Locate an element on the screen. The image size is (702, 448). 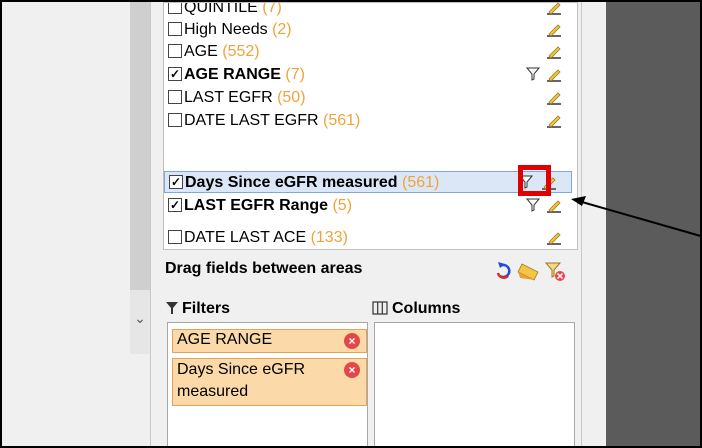
field-item: ✓ LAST EGFR Range (5) is located at coordinates (370, 206).